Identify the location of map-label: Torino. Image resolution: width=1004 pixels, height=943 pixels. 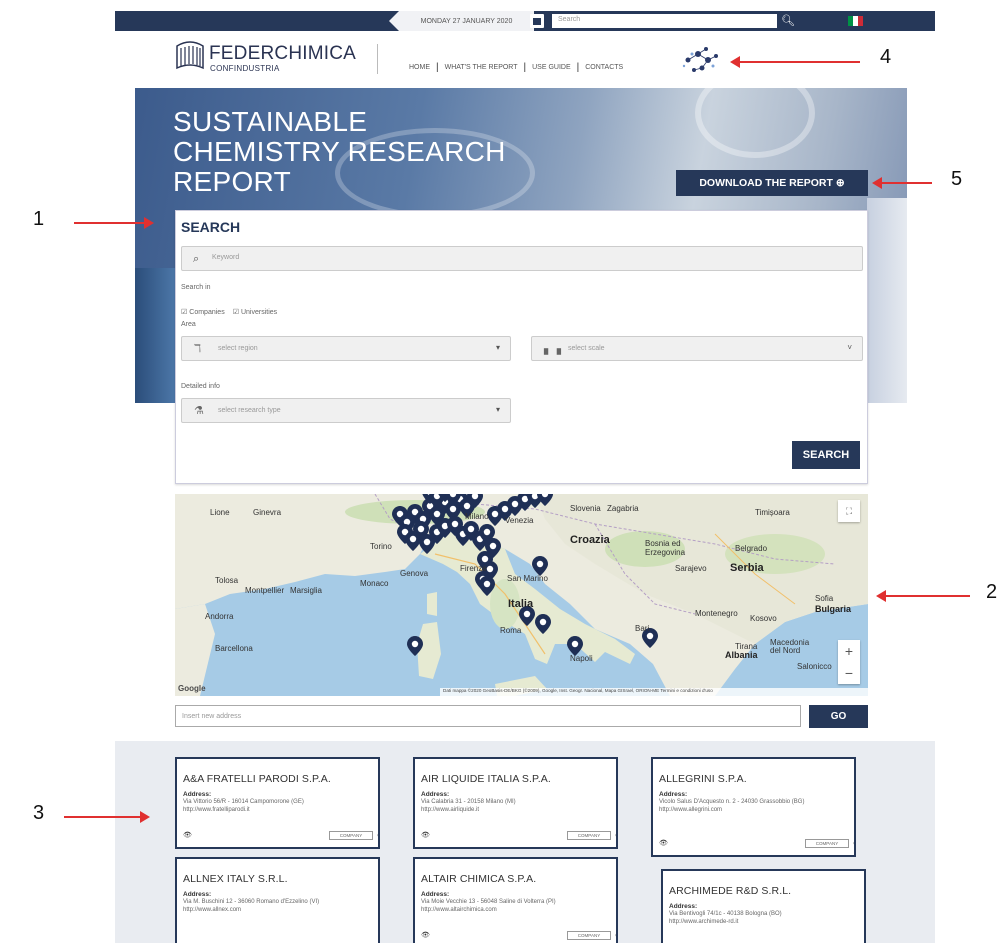
(381, 546).